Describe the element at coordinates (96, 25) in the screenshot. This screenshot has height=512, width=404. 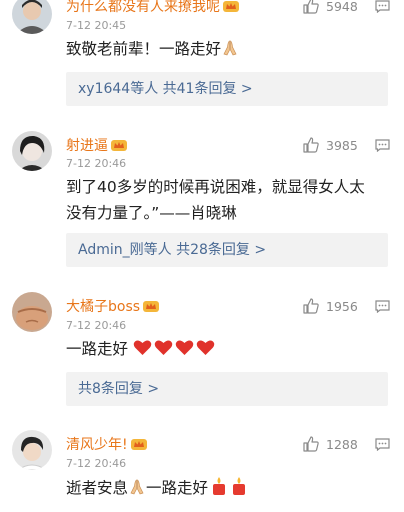
I see `comment-time: 7-12 20:45` at that location.